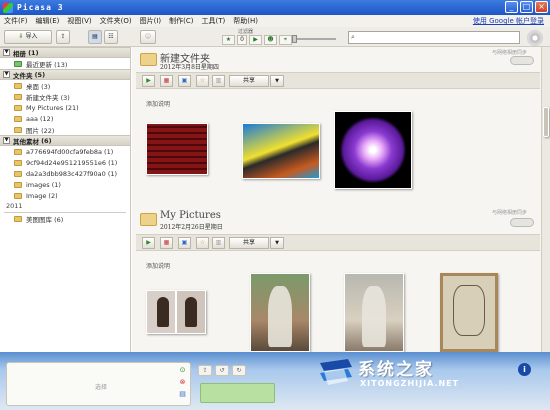 This screenshot has height=410, width=550. I want to click on section-count: (5), so click(40, 74).